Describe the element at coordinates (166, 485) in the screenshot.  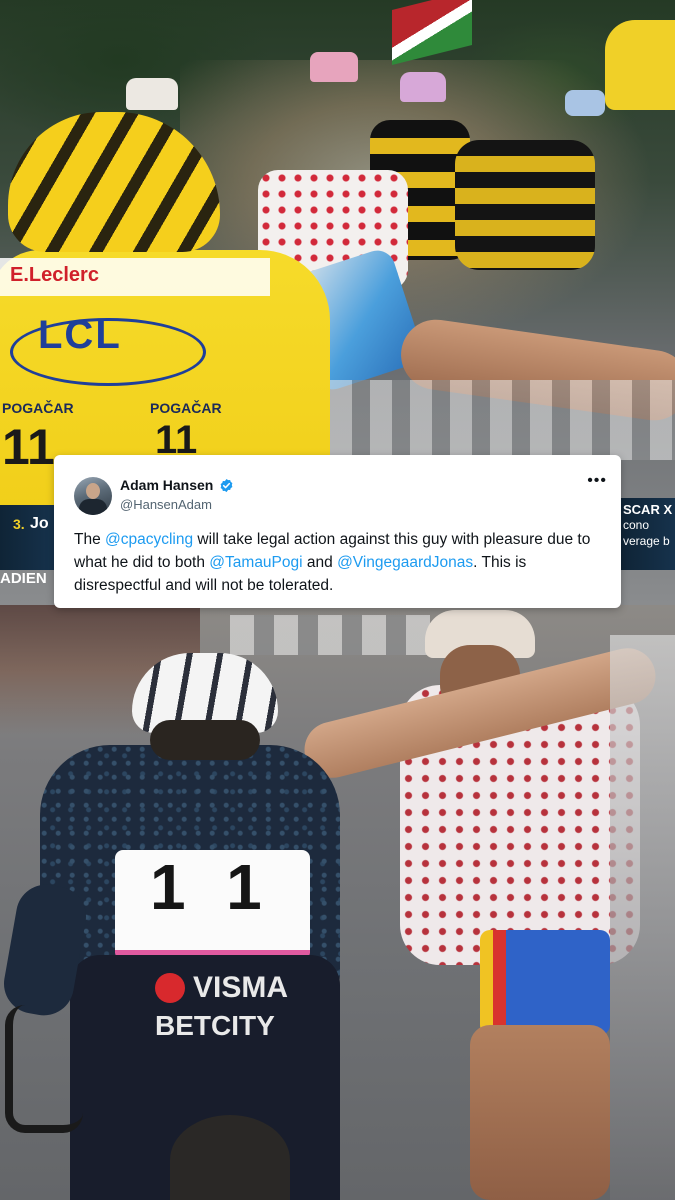
I see `display-name: Adam Hansen` at that location.